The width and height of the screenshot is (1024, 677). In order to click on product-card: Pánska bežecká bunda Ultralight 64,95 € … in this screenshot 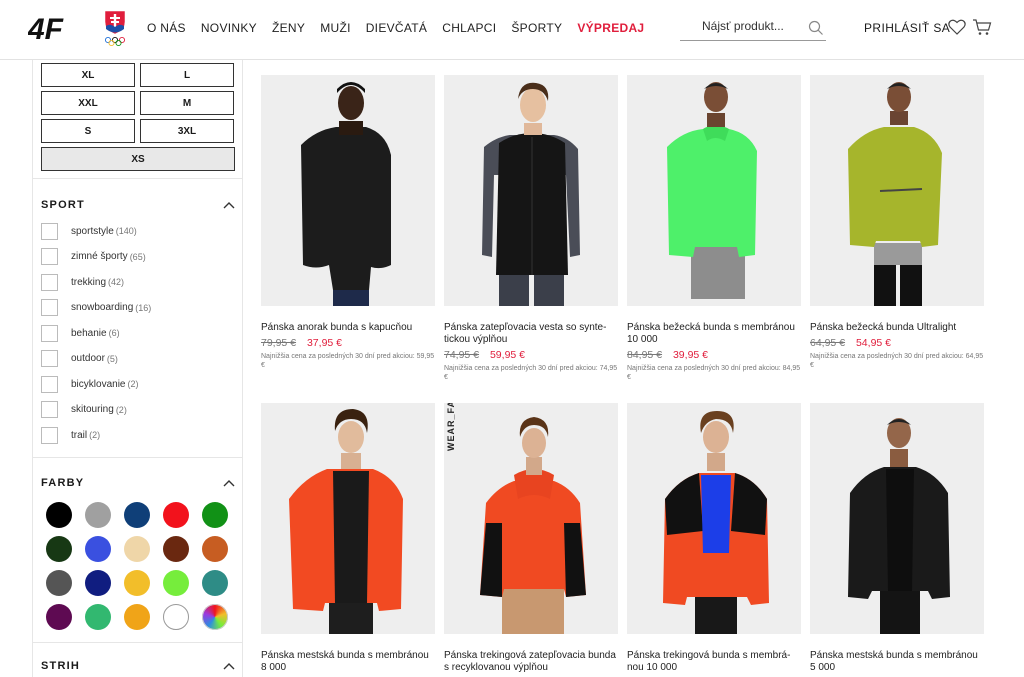, I will do `click(897, 222)`.